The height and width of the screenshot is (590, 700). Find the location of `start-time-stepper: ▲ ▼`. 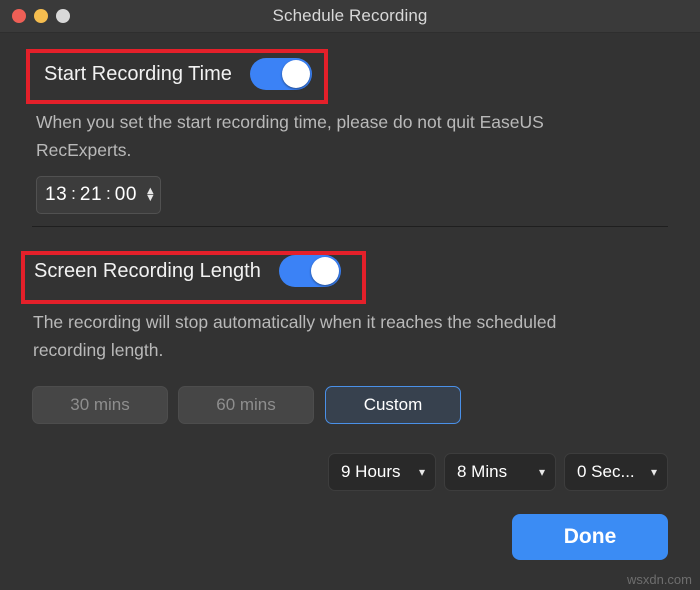

start-time-stepper: ▲ ▼ is located at coordinates (150, 195).